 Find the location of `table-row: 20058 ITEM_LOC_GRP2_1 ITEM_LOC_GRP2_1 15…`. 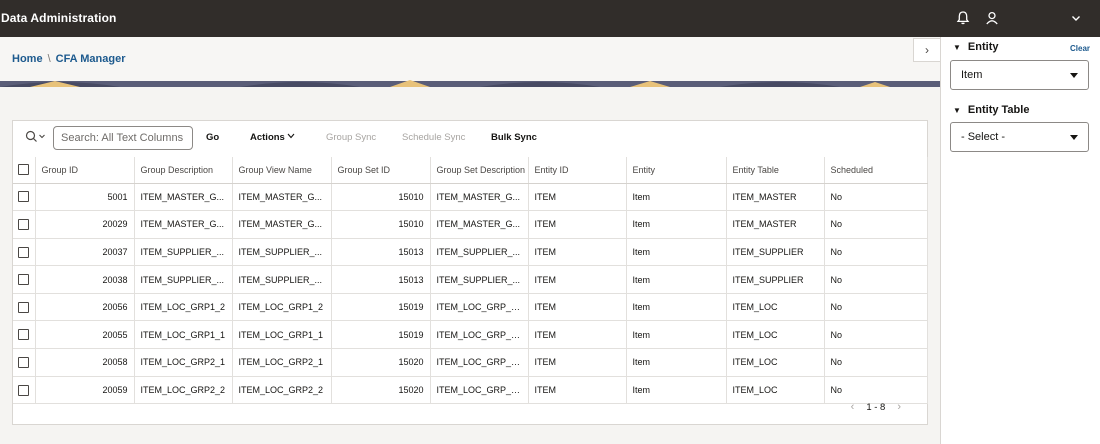

table-row: 20058 ITEM_LOC_GRP2_1 ITEM_LOC_GRP2_1 15… is located at coordinates (470, 362).